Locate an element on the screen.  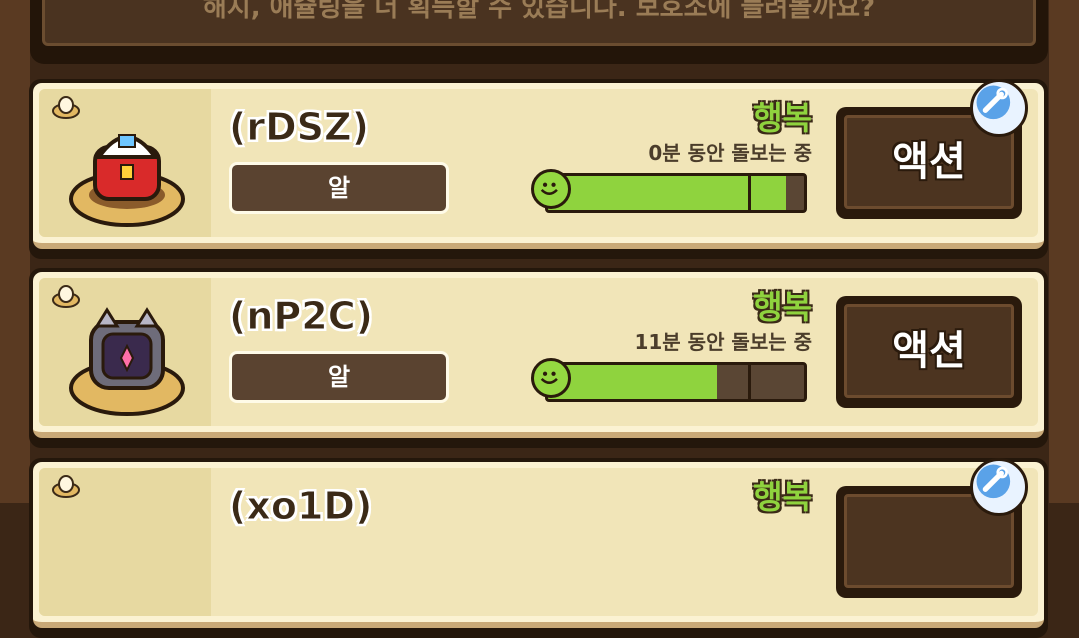
armored-egg-icon is located at coordinates (127, 361).